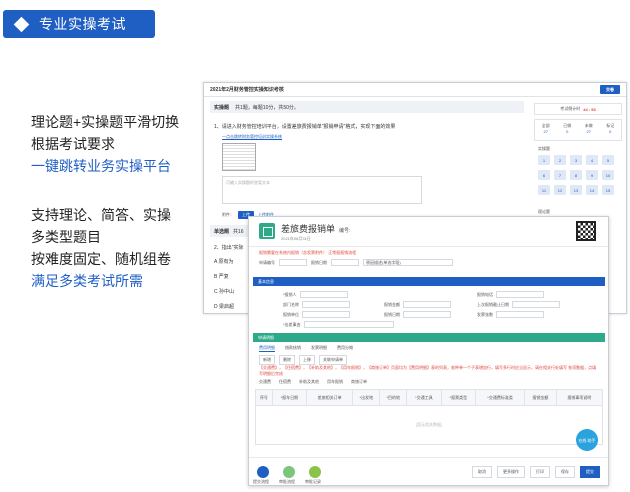 The width and height of the screenshot is (630, 492). Describe the element at coordinates (292, 324) in the screenshot. I see `field-label: *出差事由` at that location.